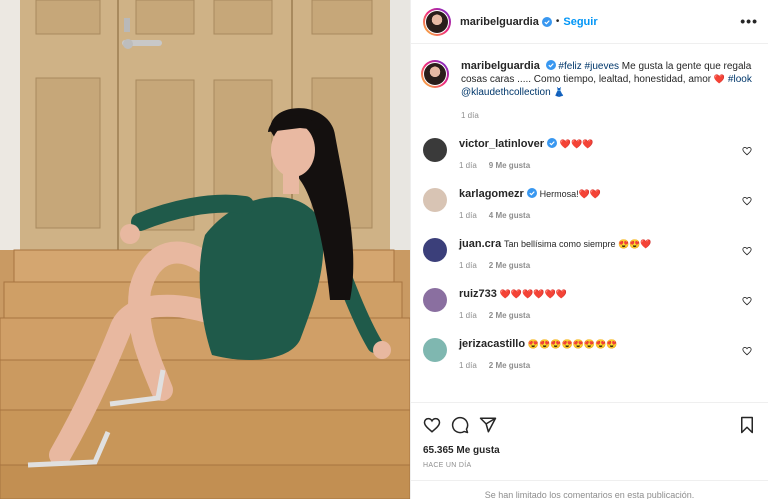 The image size is (768, 499). Describe the element at coordinates (492, 344) in the screenshot. I see `commenter-username: jerizacastillo` at that location.